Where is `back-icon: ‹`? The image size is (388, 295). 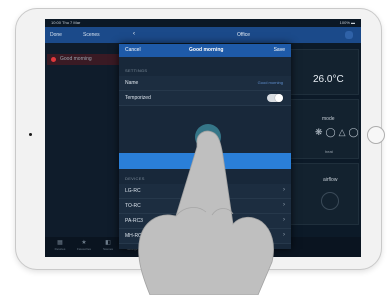 back-icon: ‹ is located at coordinates (134, 34).